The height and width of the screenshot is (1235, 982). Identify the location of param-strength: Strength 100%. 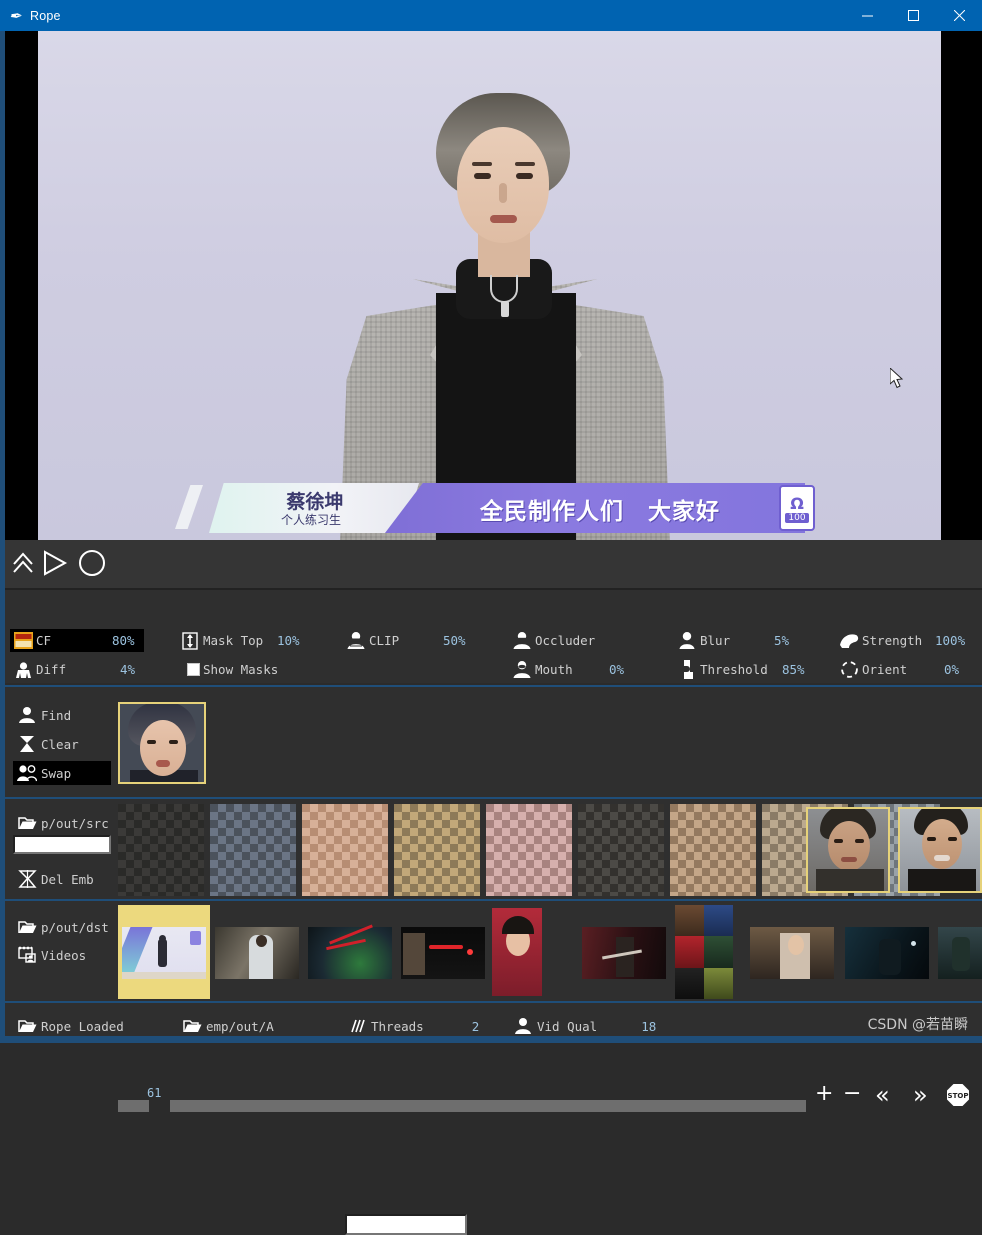
(900, 640).